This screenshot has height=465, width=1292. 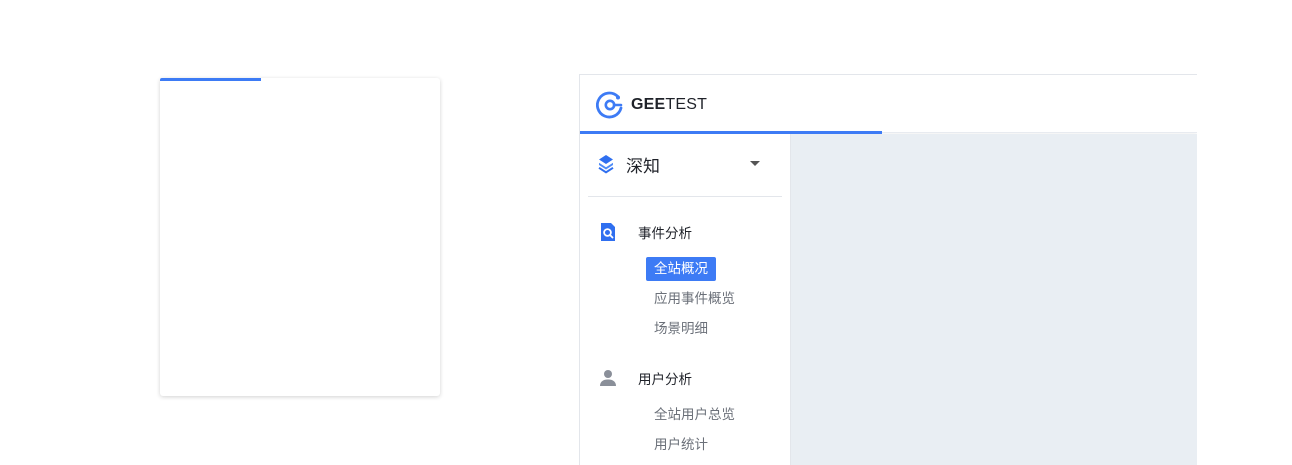 I want to click on nav-group-user-analysis: 用户分析, so click(x=644, y=378).